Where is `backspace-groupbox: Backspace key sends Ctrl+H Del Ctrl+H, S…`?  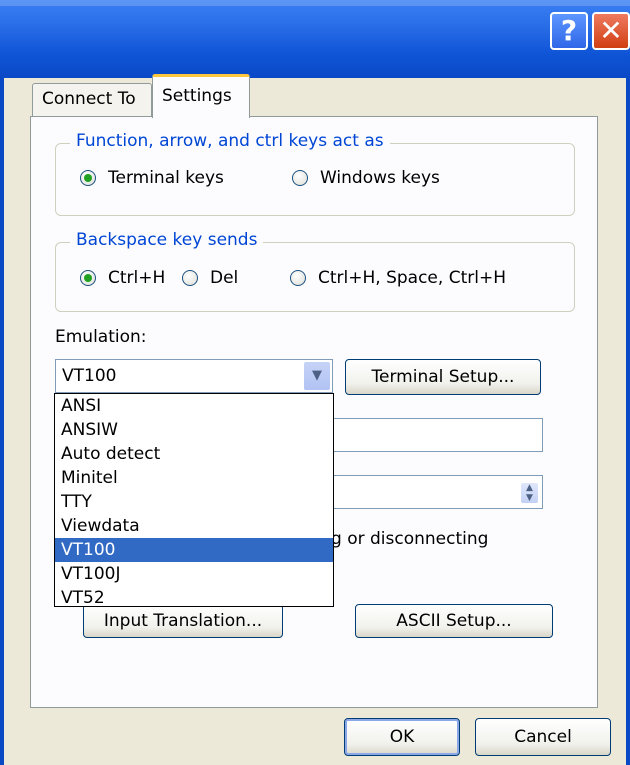
backspace-groupbox: Backspace key sends Ctrl+H Del Ctrl+H, S… is located at coordinates (315, 271).